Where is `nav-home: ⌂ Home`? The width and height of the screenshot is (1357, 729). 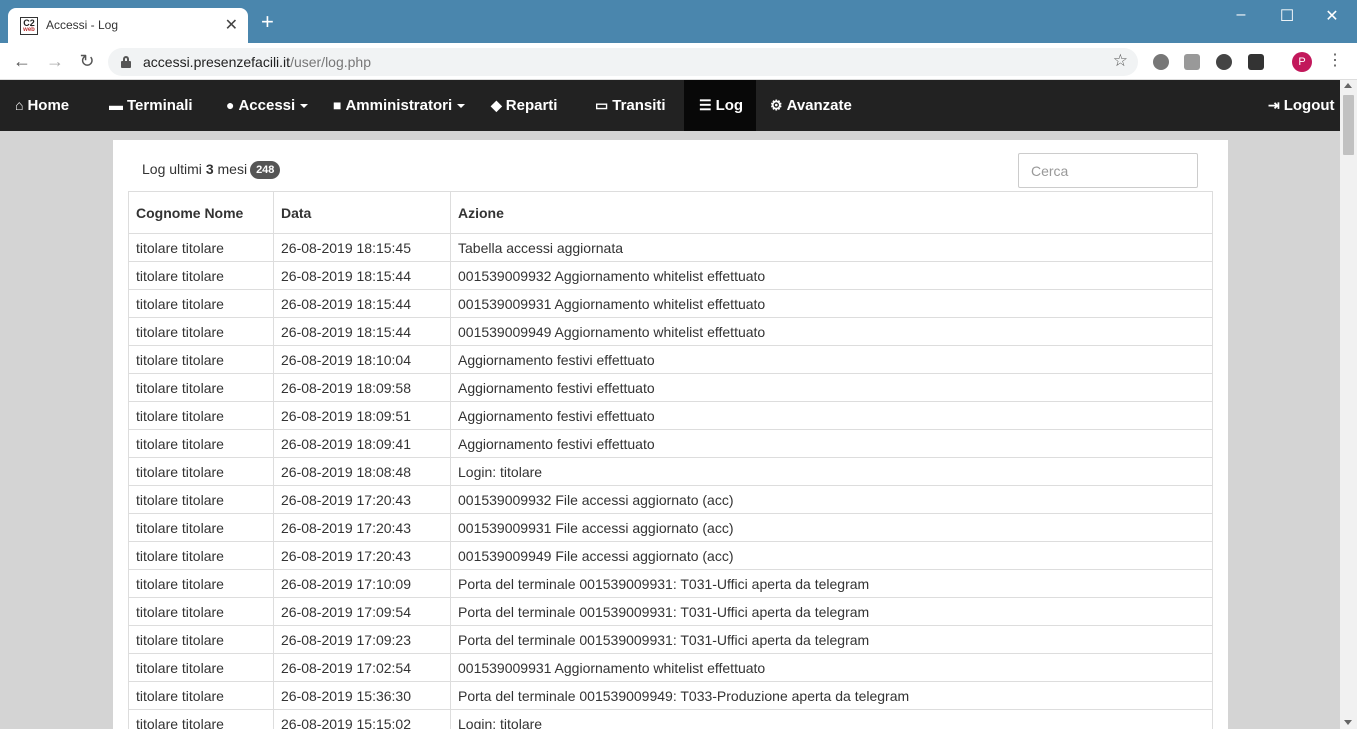 nav-home: ⌂ Home is located at coordinates (42, 105).